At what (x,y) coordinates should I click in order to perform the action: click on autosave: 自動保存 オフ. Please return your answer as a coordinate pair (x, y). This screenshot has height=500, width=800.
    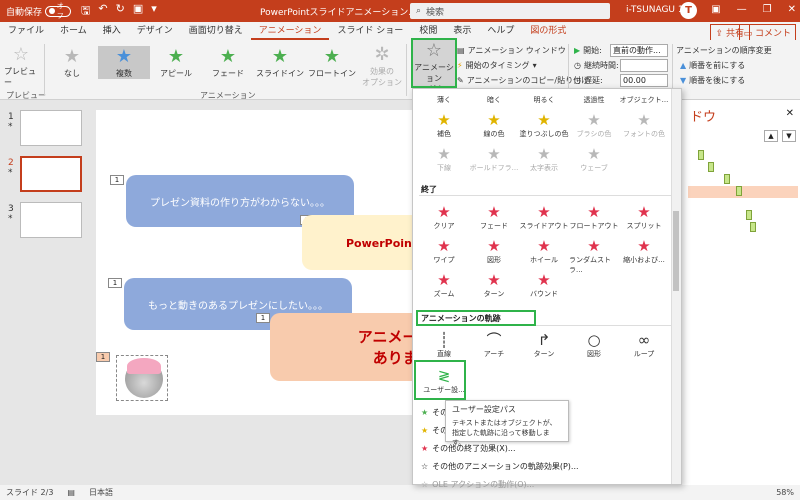
    Looking at the image, I should click on (39, 11).